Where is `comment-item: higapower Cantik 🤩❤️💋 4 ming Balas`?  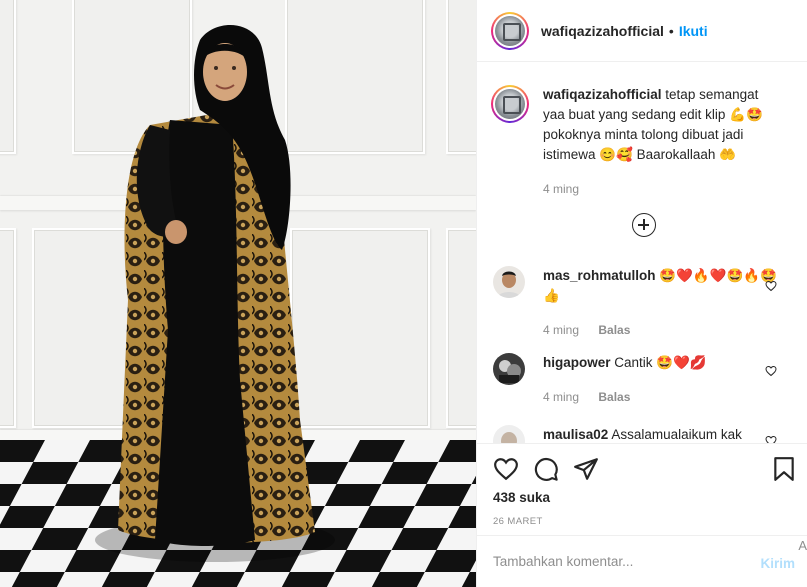
comment-item: higapower Cantik 🤩❤️💋 4 ming Balas is located at coordinates (648, 380).